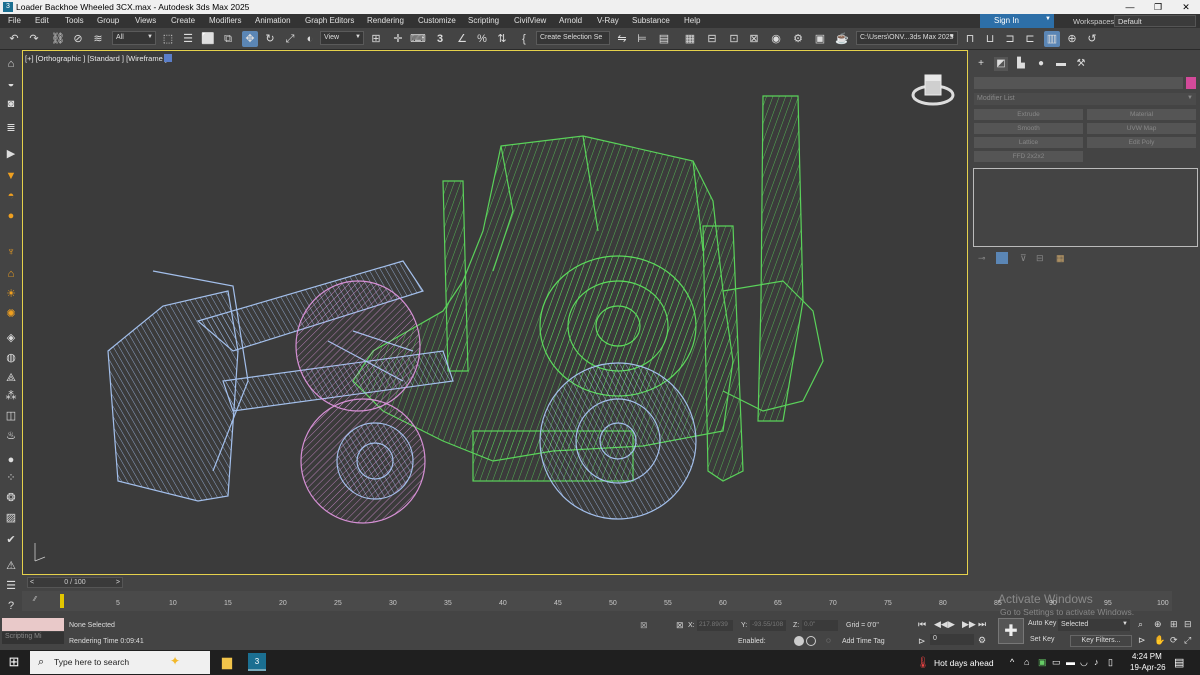 The height and width of the screenshot is (675, 1200). What do you see at coordinates (941, 624) in the screenshot?
I see `previous-frame-icon: ◀◀` at bounding box center [941, 624].